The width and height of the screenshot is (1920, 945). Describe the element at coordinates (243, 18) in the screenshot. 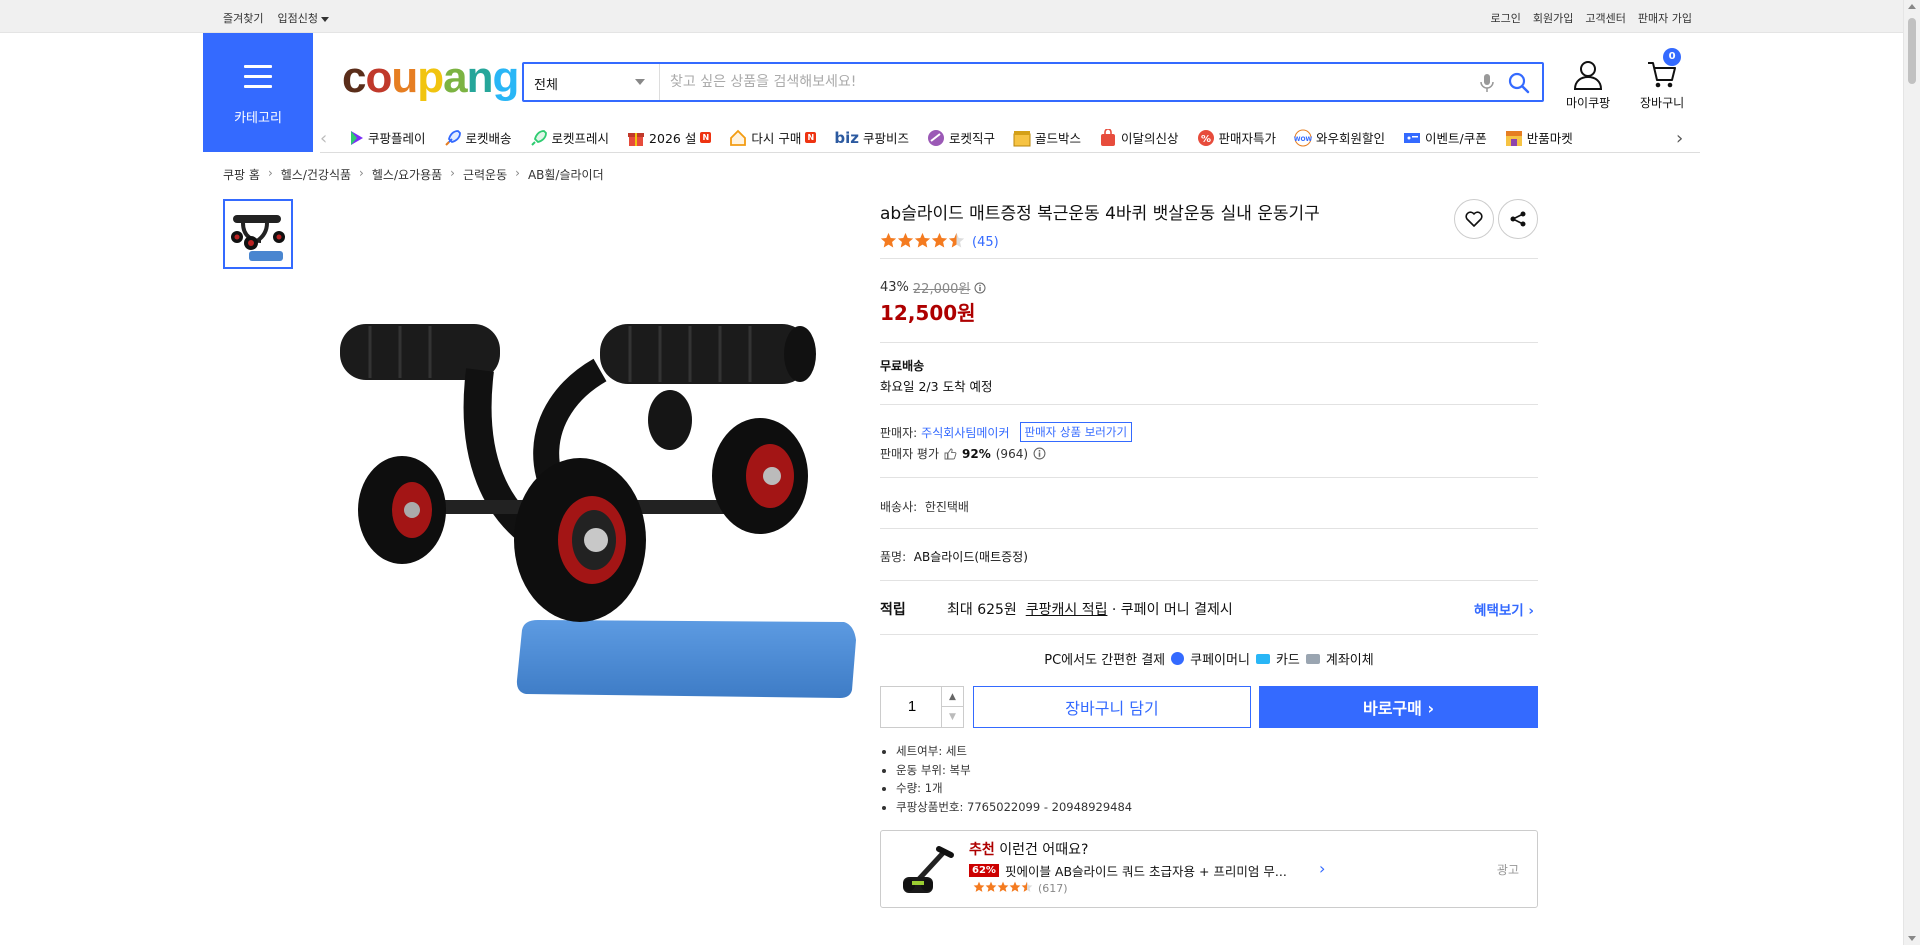

I see `bookmark-link: 즐겨찾기` at that location.